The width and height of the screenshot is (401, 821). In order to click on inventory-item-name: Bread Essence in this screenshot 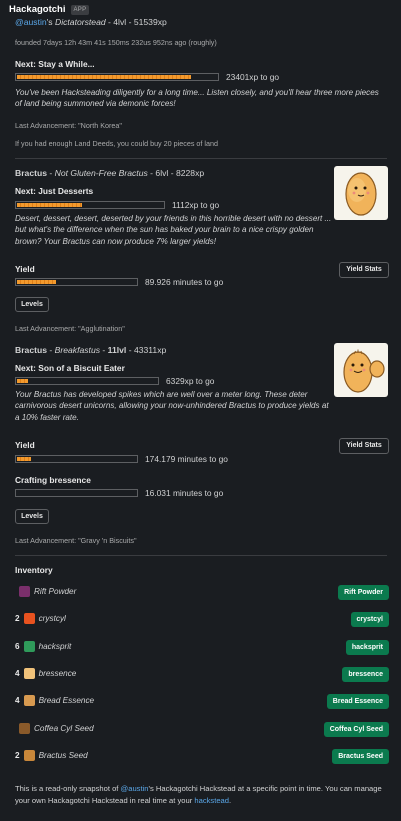, I will do `click(66, 700)`.